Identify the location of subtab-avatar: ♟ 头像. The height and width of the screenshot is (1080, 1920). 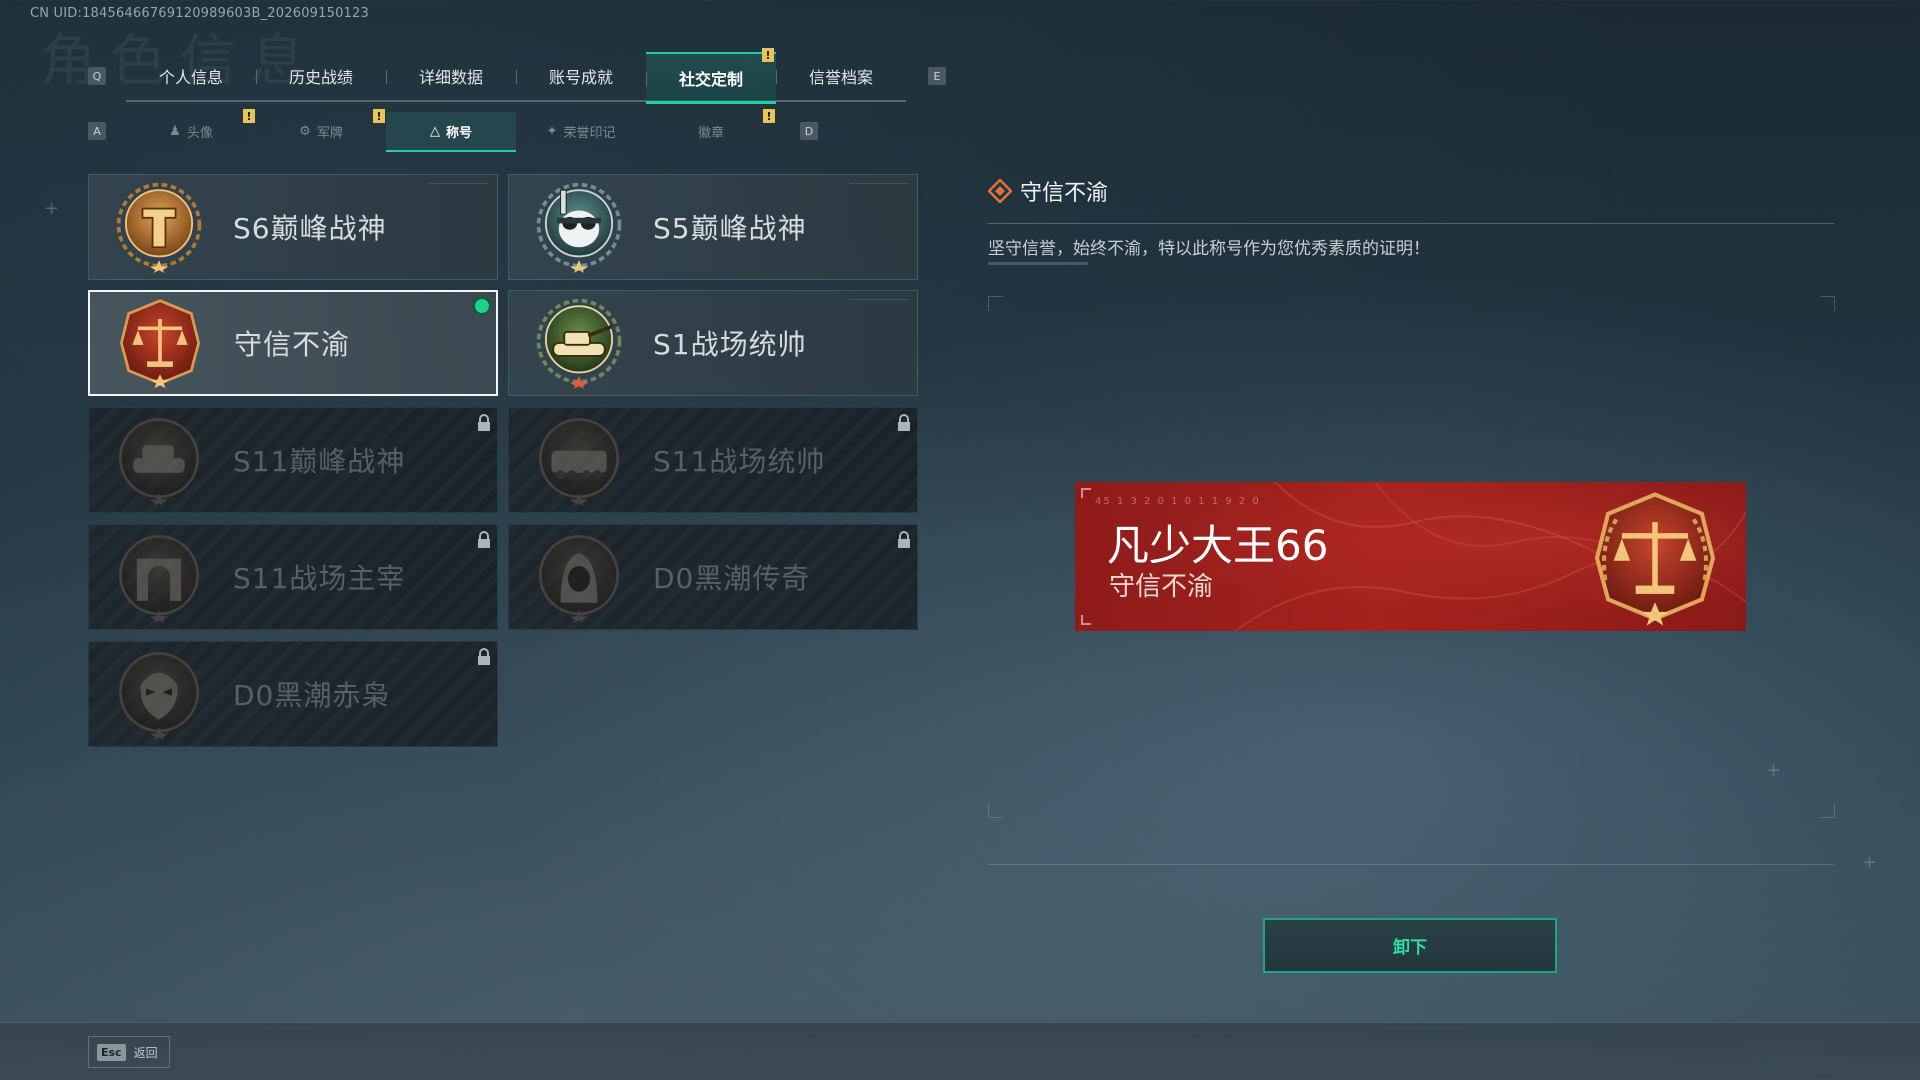
(191, 131).